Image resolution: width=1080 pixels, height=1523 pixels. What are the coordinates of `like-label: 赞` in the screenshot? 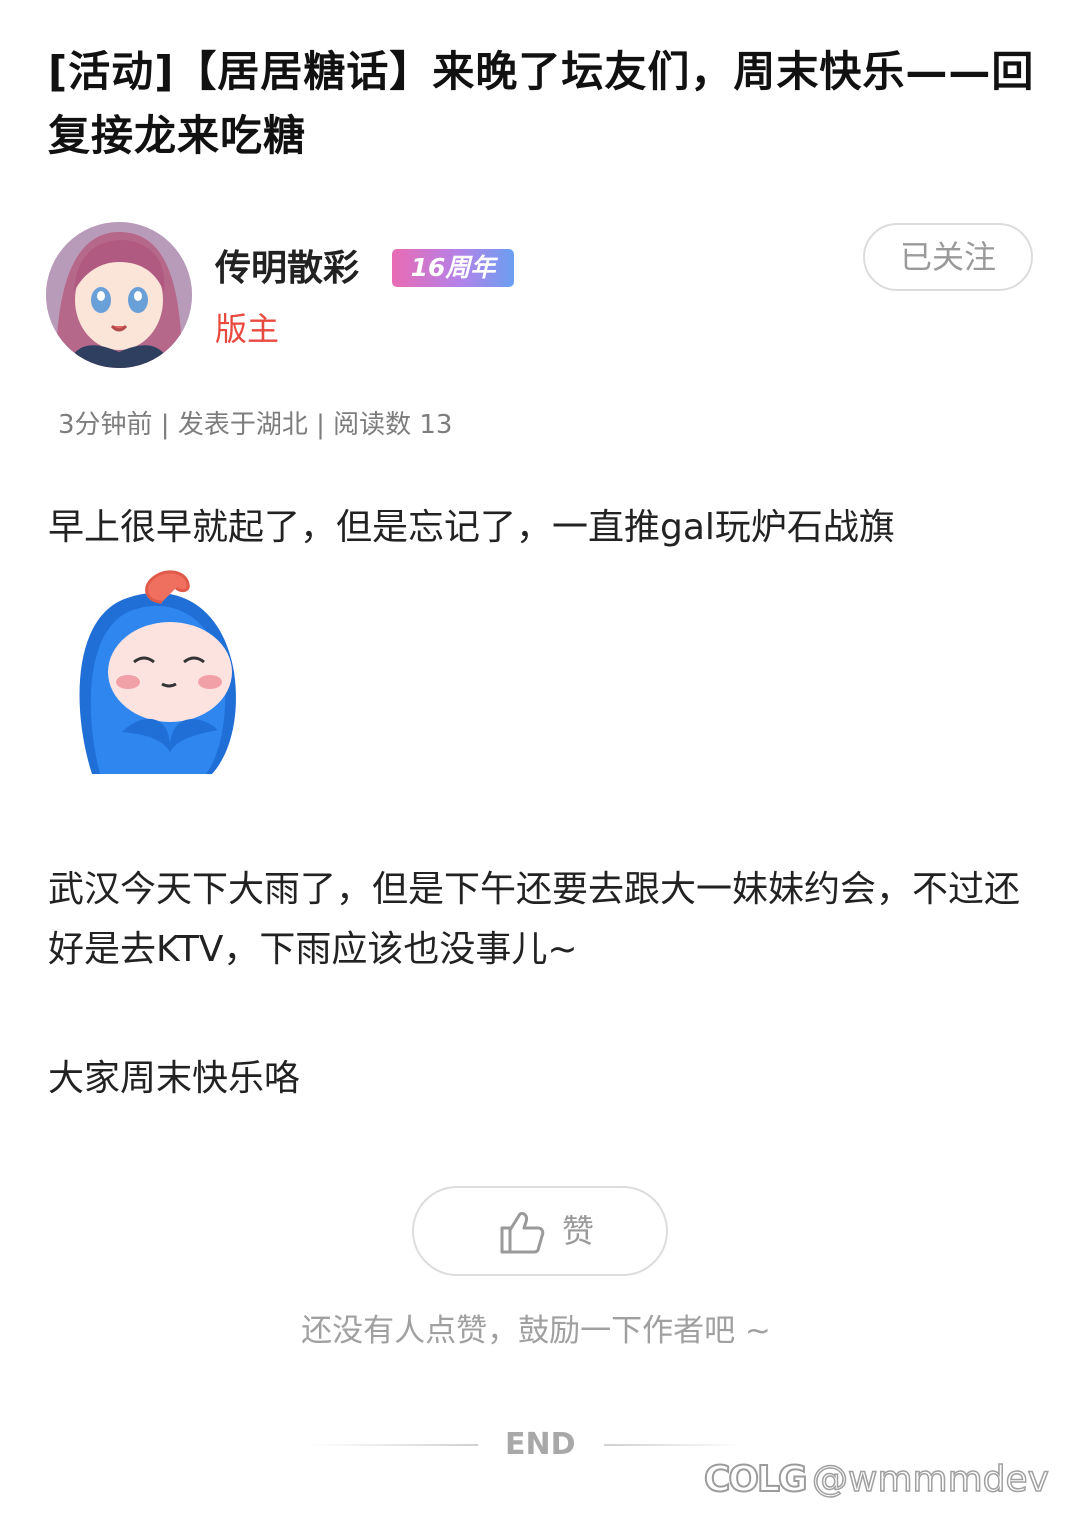 It's located at (578, 1231).